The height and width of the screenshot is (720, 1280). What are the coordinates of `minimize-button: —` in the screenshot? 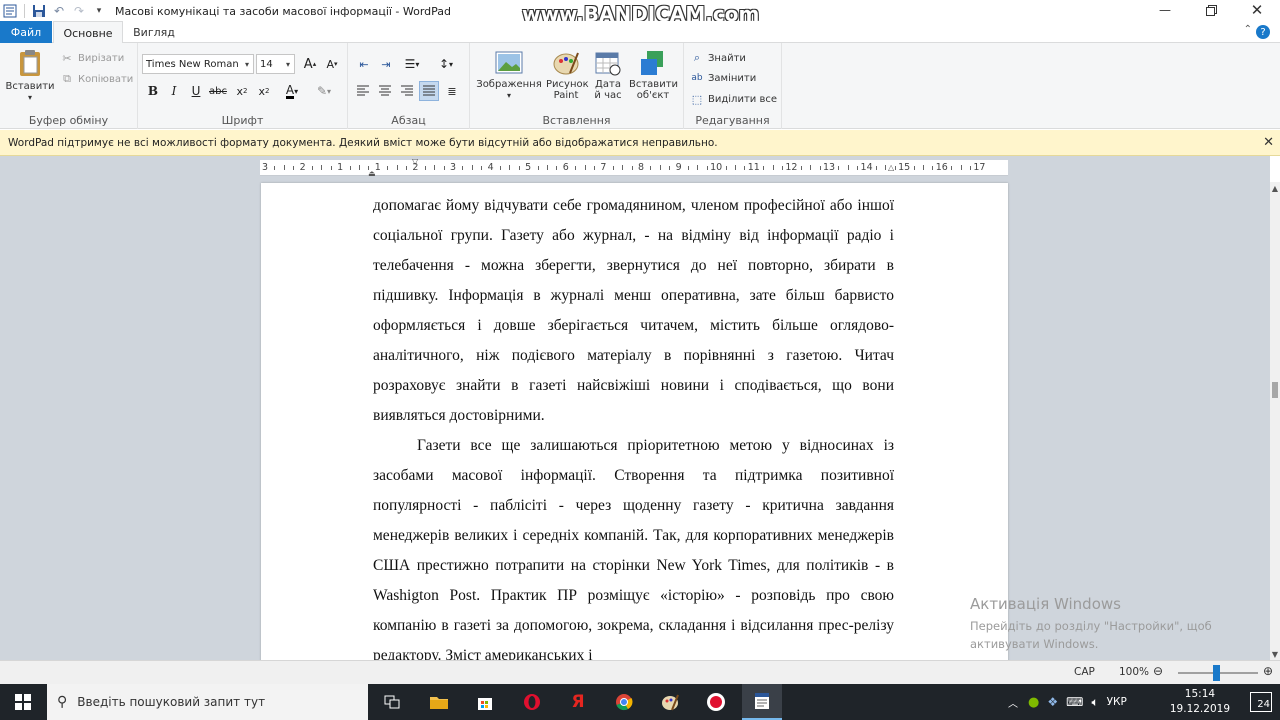 It's located at (1165, 10).